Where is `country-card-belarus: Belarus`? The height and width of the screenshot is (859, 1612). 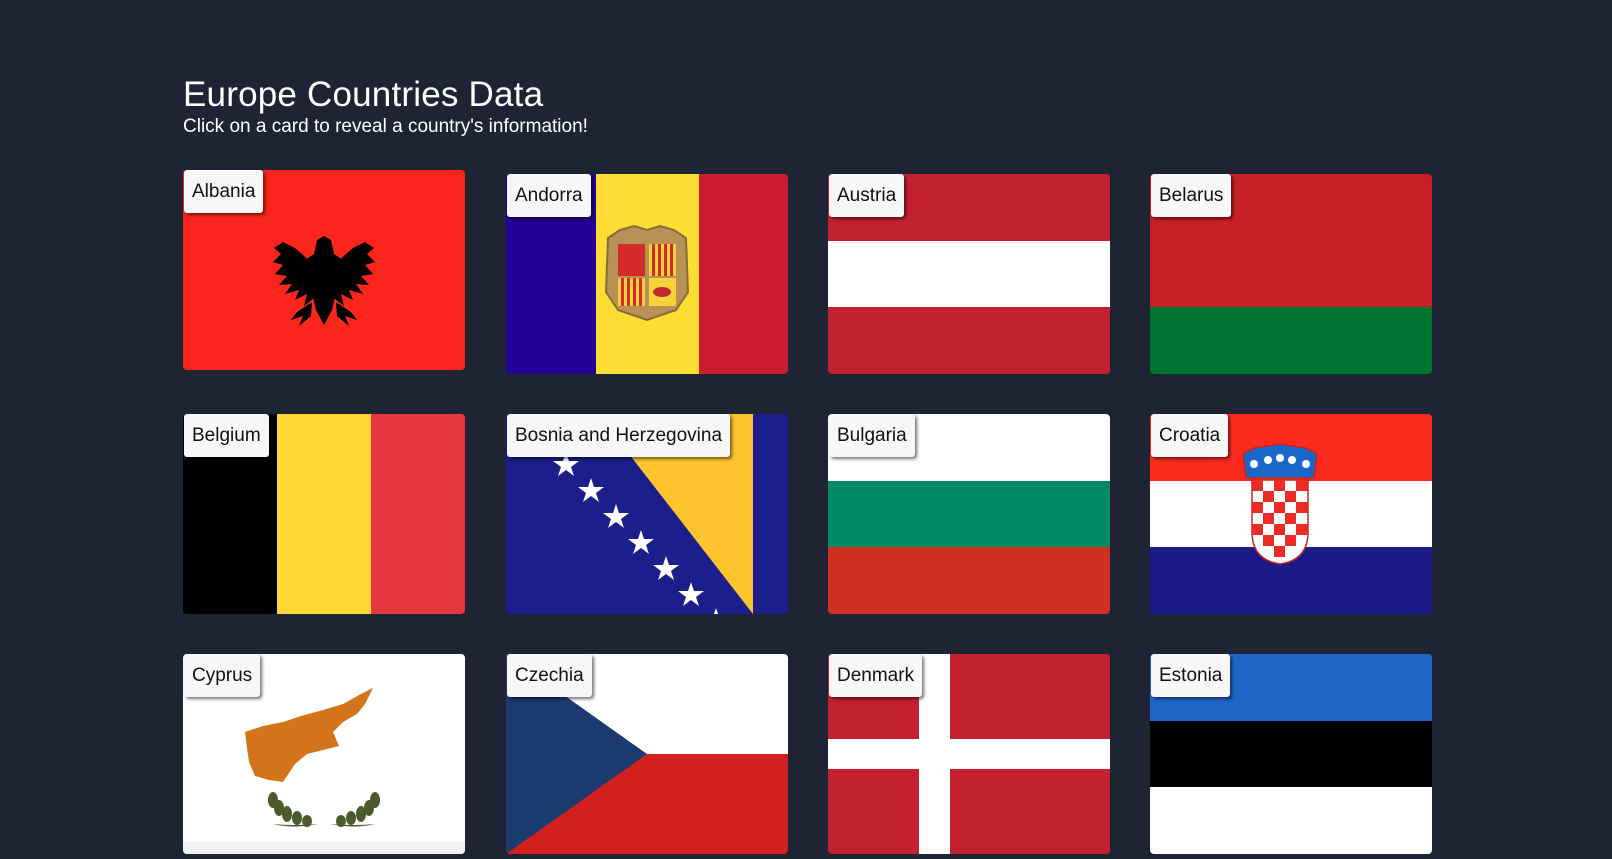
country-card-belarus: Belarus is located at coordinates (1291, 274).